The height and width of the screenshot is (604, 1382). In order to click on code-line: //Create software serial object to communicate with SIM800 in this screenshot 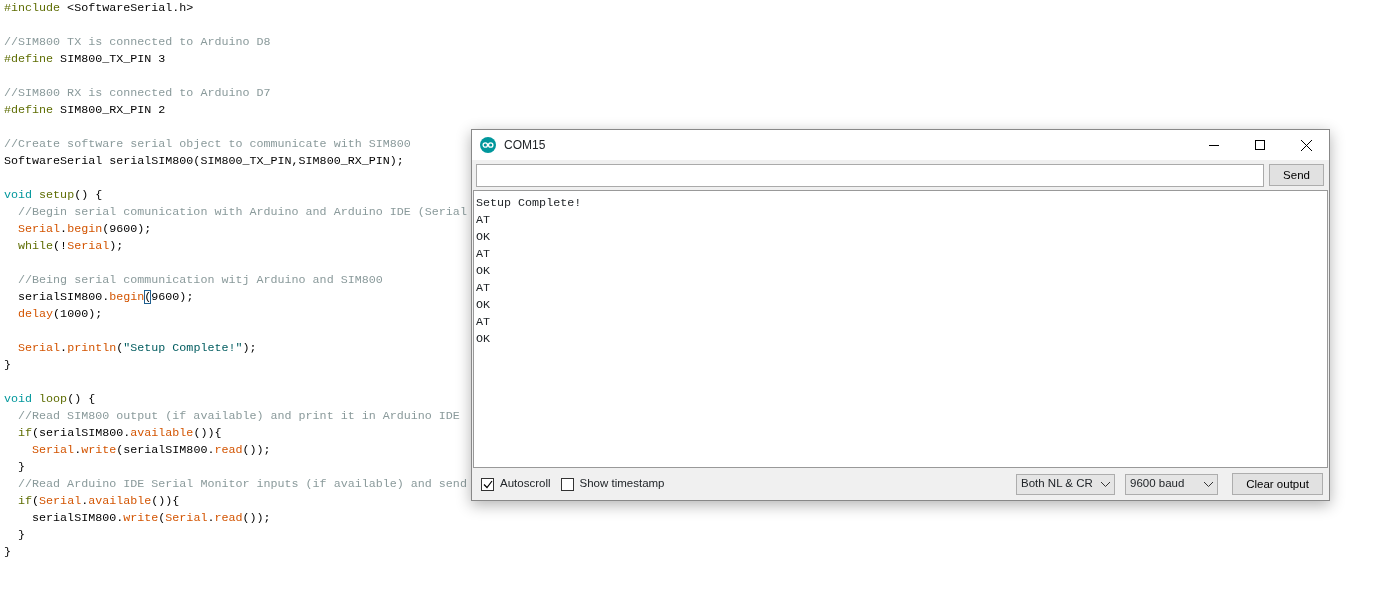, I will do `click(207, 144)`.